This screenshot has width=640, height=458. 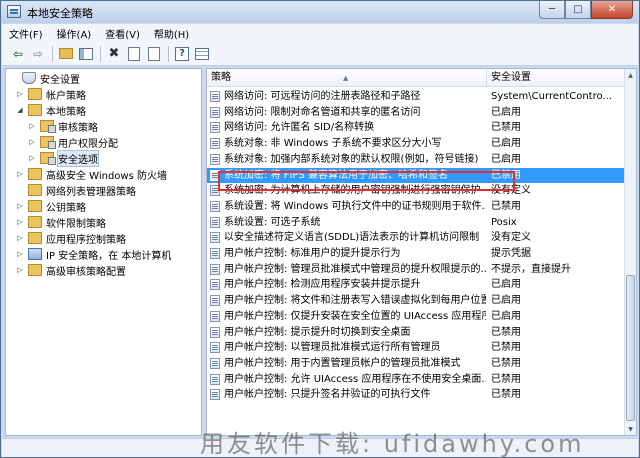 I want to click on column-header-policy: 策略 ▲, so click(x=347, y=78).